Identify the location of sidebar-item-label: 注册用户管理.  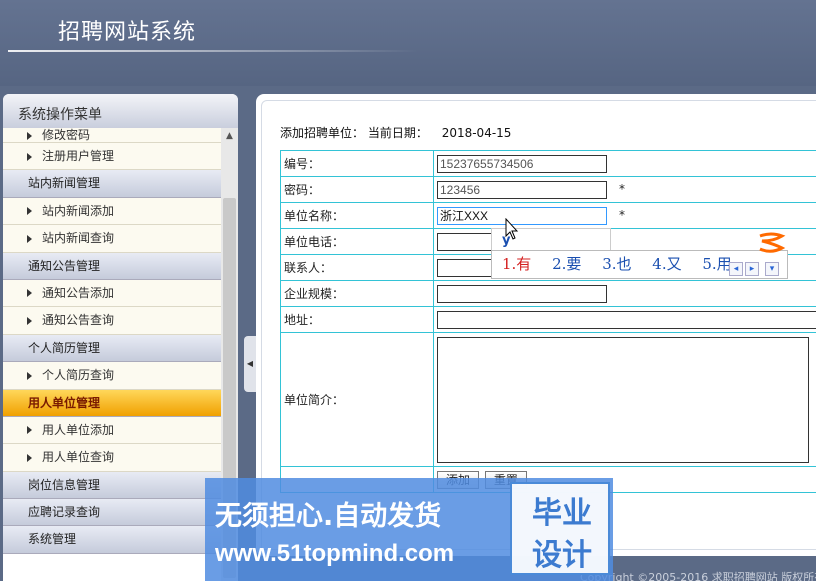
(78, 156).